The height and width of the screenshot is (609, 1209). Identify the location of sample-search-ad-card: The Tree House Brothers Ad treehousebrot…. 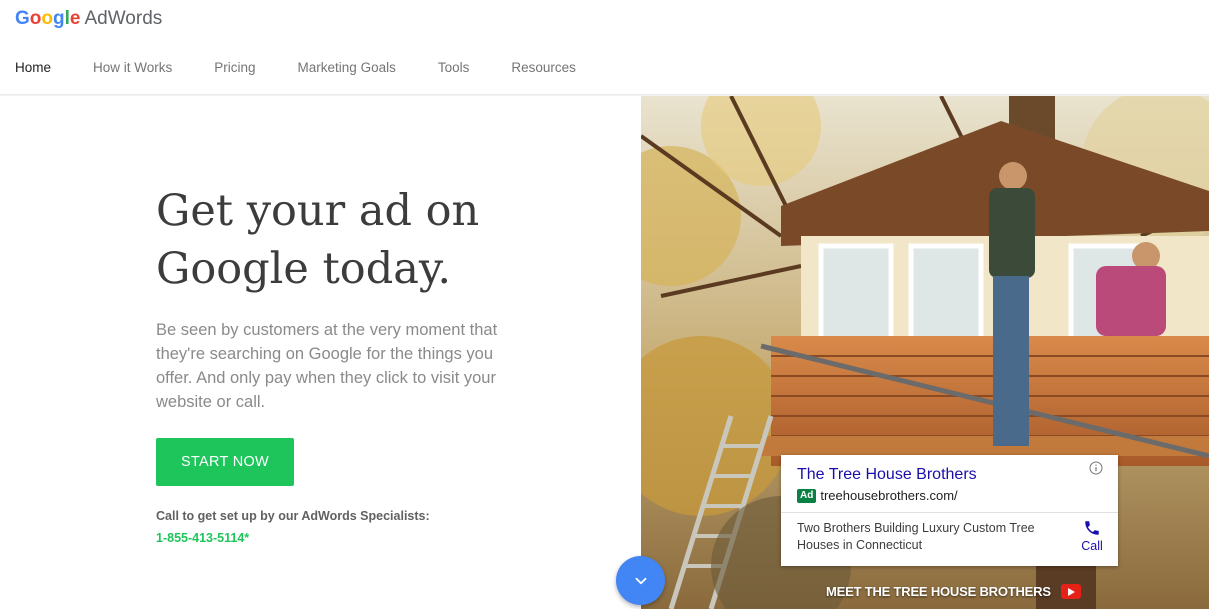
(949, 510).